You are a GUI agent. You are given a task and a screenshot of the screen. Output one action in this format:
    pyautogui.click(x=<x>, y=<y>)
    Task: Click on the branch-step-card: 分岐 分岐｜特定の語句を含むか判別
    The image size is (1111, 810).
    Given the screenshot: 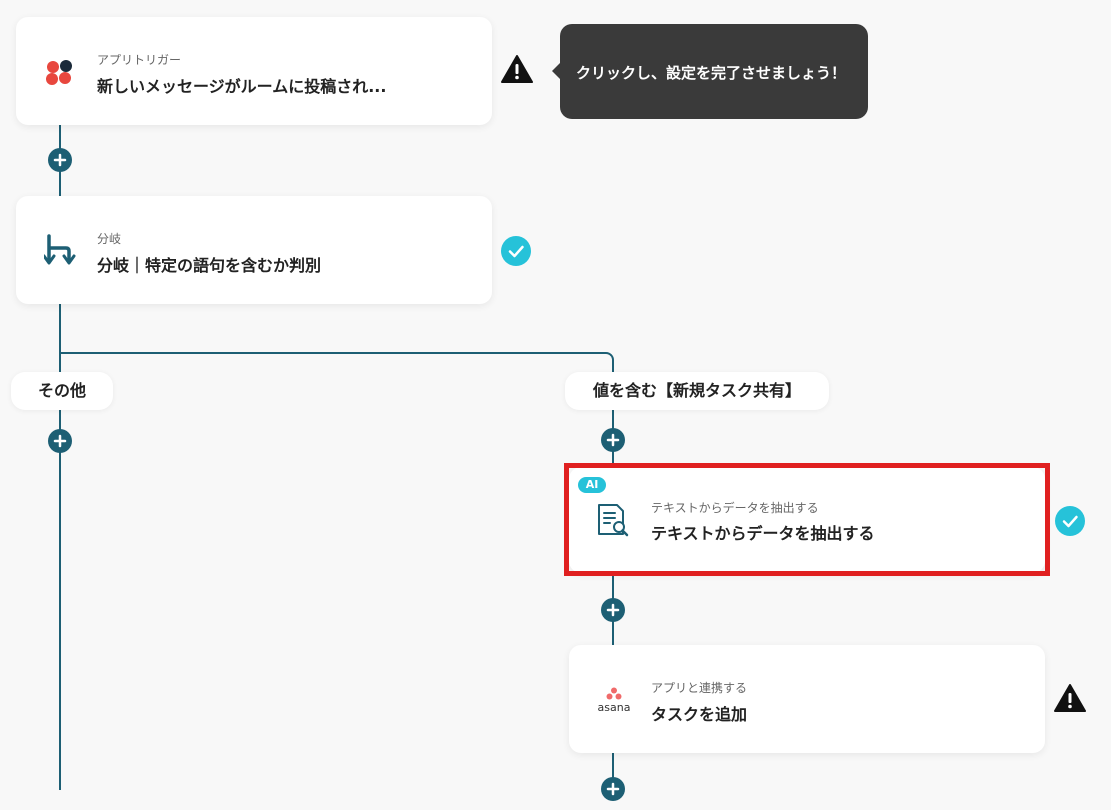 What is the action you would take?
    pyautogui.click(x=254, y=250)
    